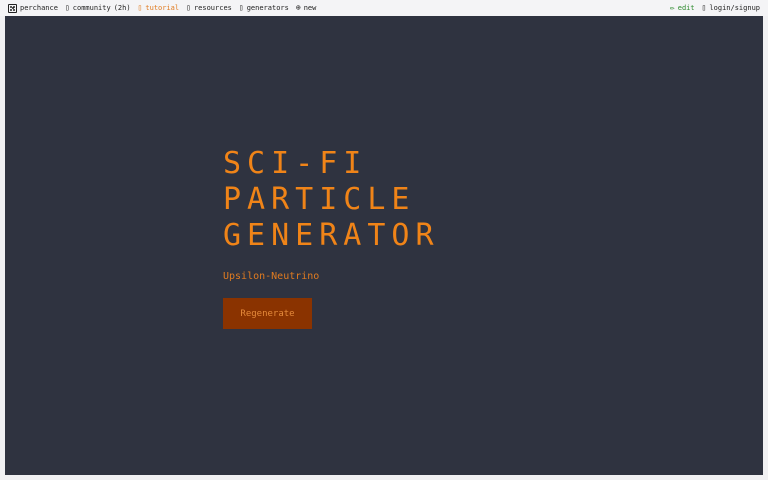 This screenshot has height=480, width=768. I want to click on chat-icon: ▯, so click(67, 7).